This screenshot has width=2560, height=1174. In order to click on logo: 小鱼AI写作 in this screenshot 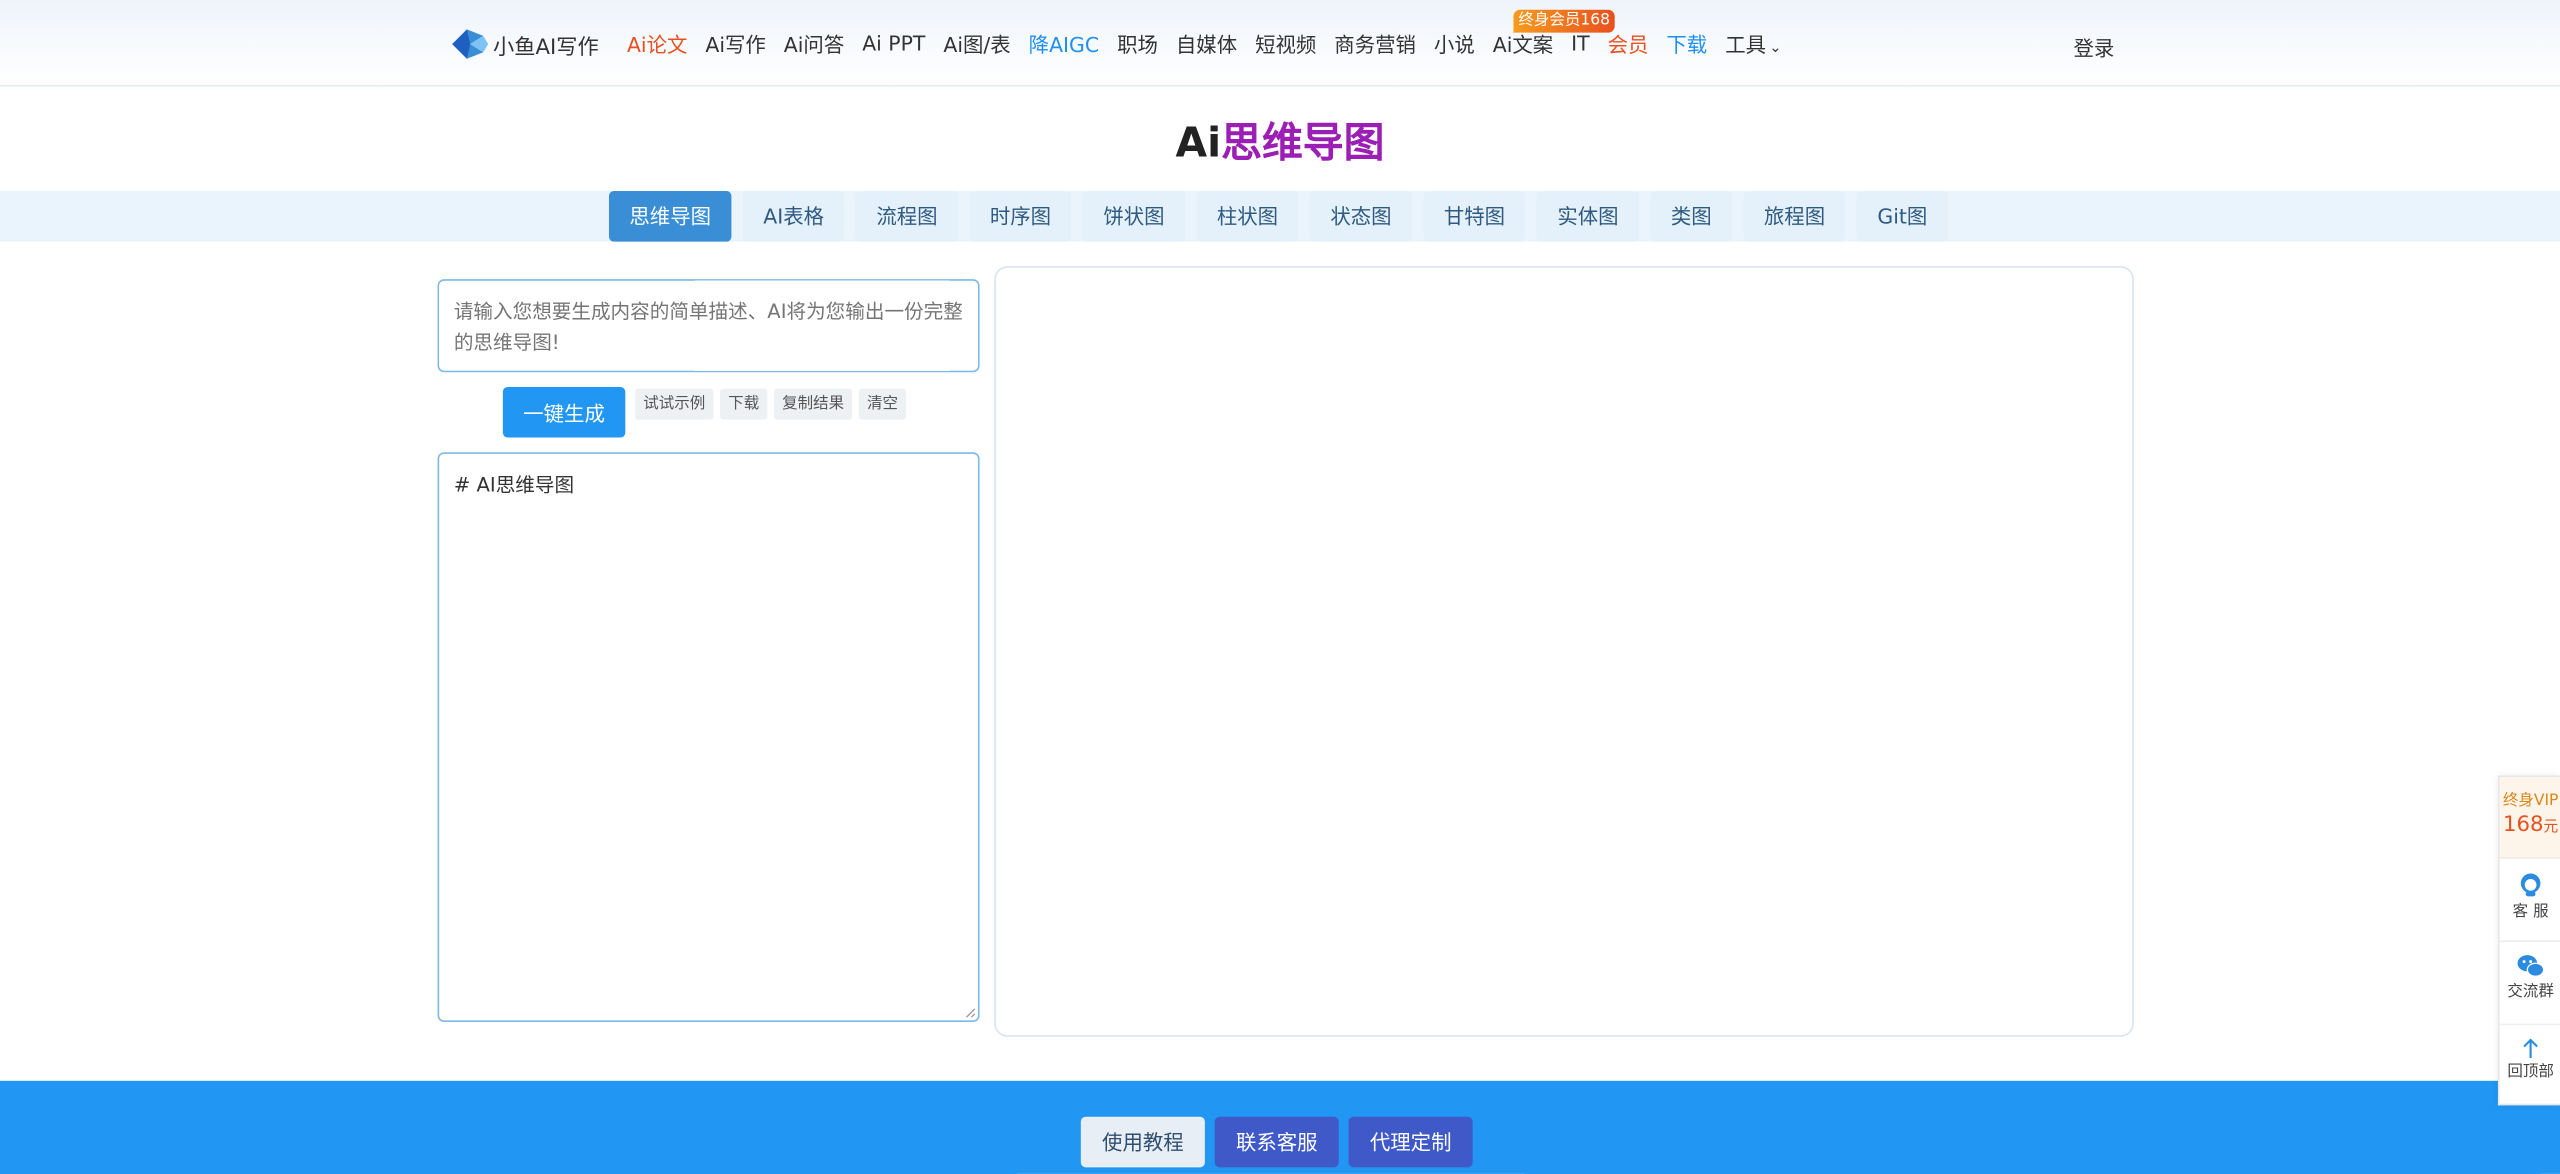, I will do `click(523, 44)`.